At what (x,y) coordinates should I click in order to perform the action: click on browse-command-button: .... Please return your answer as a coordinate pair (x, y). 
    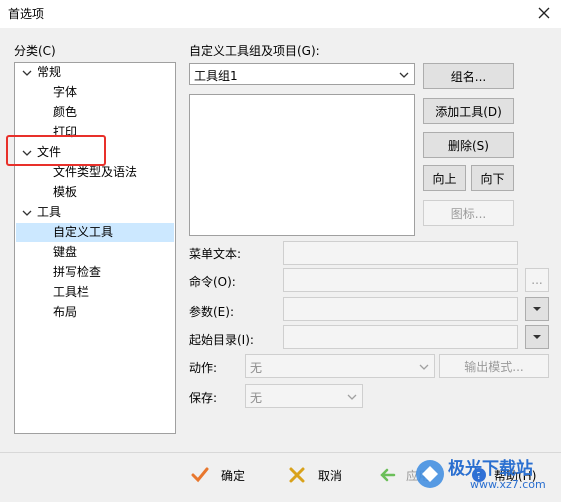
    Looking at the image, I should click on (537, 280).